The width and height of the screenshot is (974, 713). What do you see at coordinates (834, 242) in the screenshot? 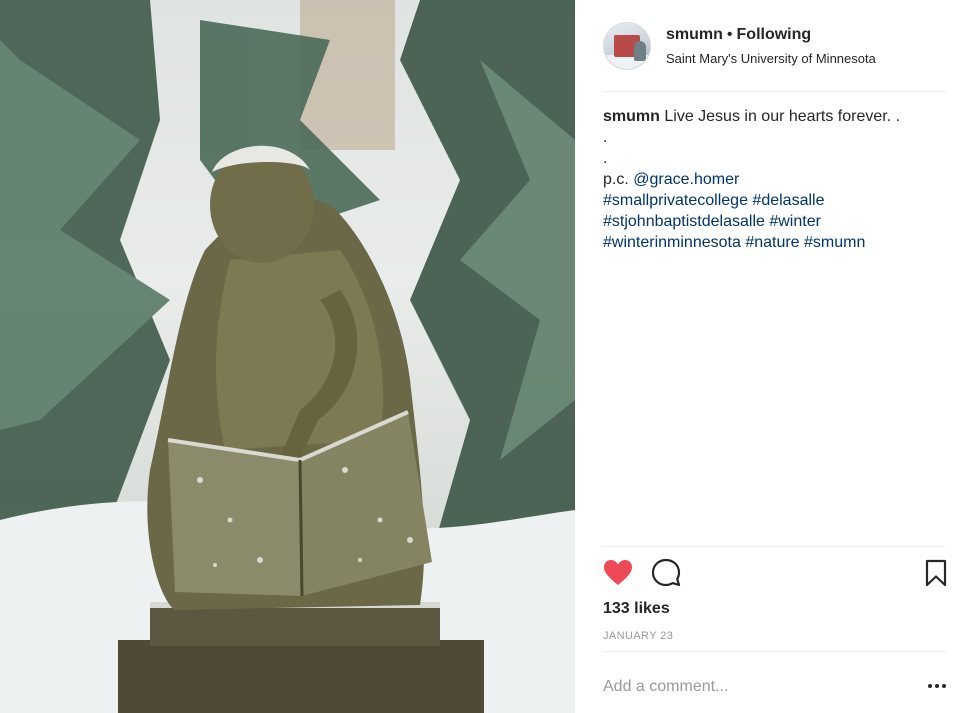
I see `hashtag-link: #smumn` at bounding box center [834, 242].